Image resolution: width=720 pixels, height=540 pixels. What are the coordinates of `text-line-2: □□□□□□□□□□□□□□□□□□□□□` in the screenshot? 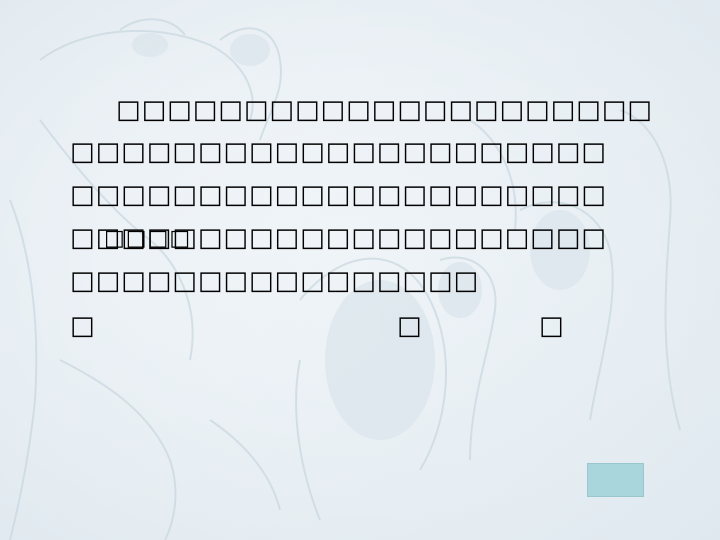 It's located at (338, 152).